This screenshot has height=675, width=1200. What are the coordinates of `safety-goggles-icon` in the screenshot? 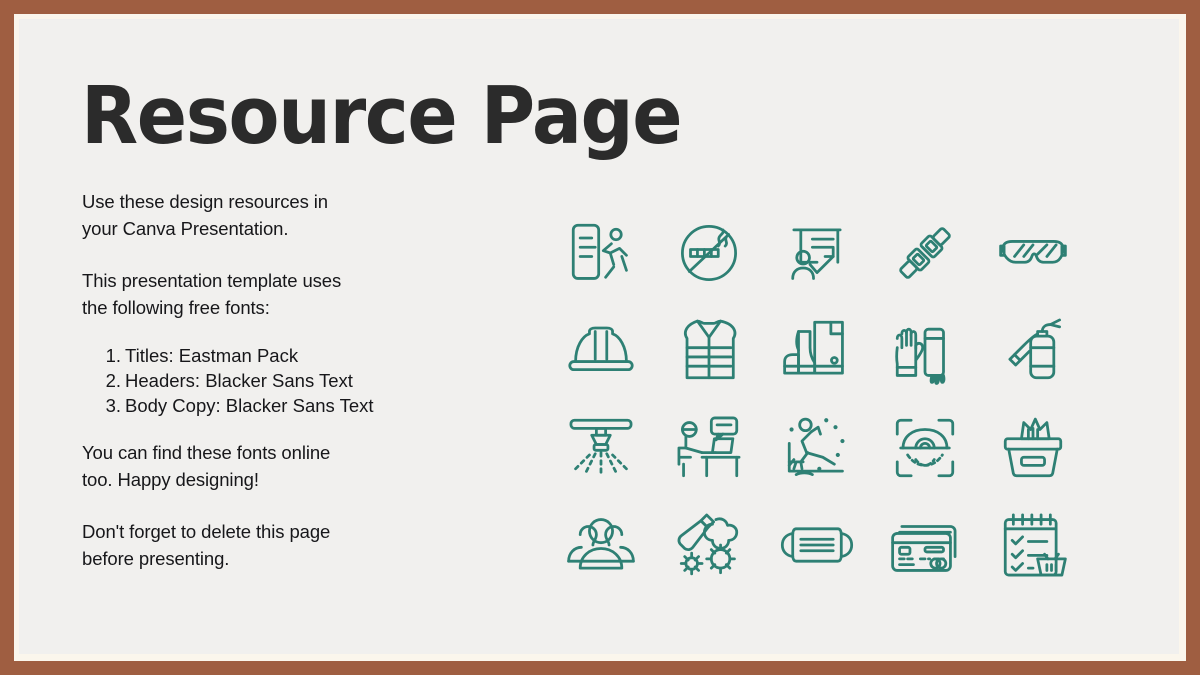 It's located at (1033, 253).